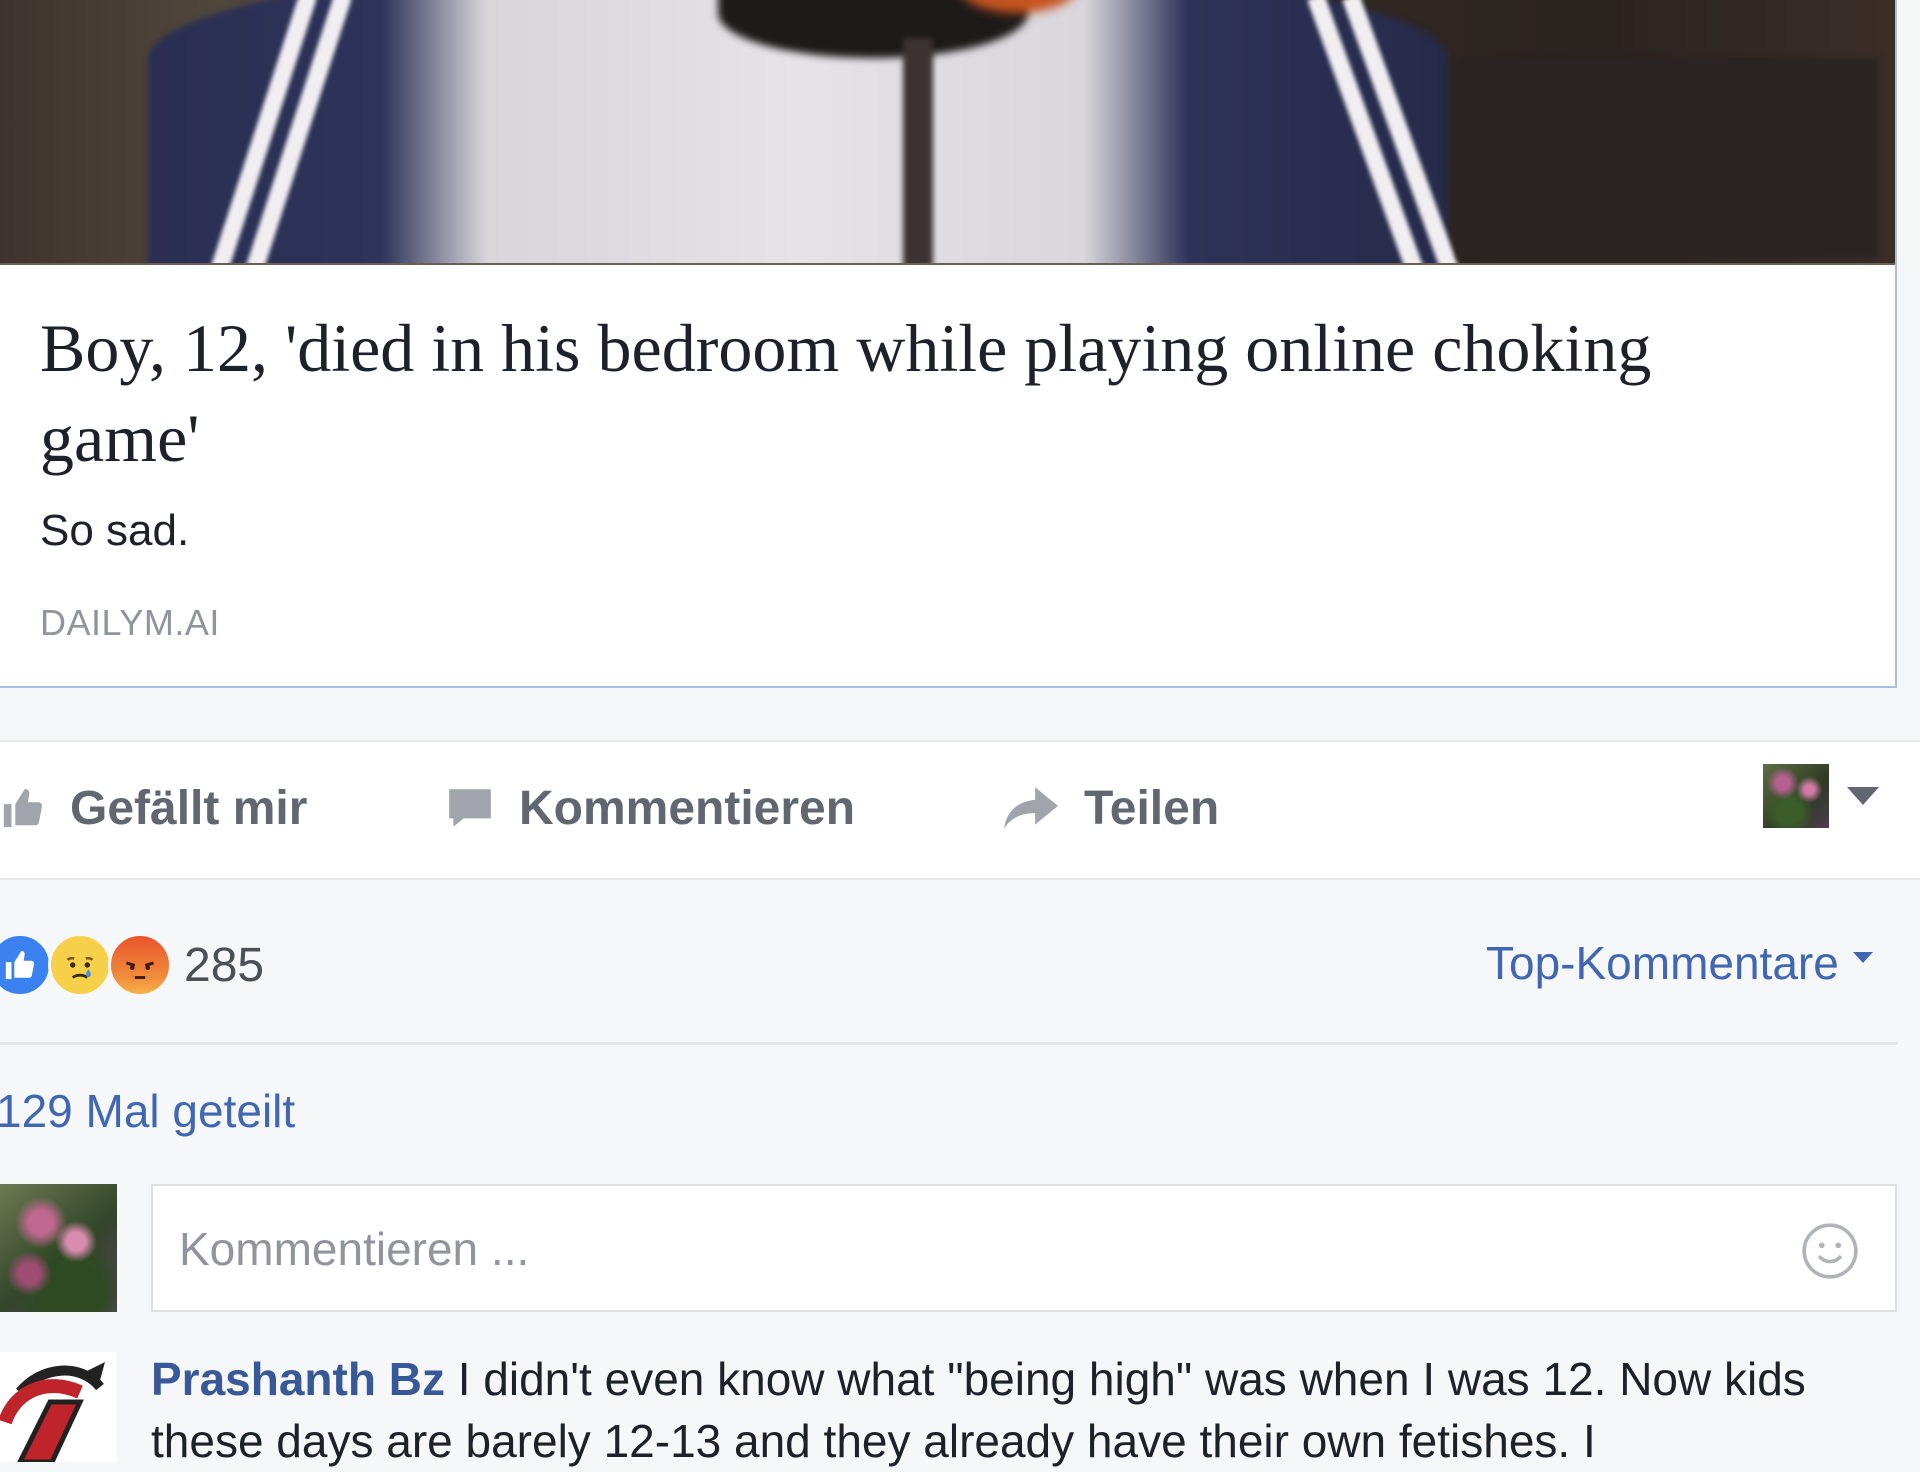  I want to click on like-label: Gefällt mir, so click(189, 808).